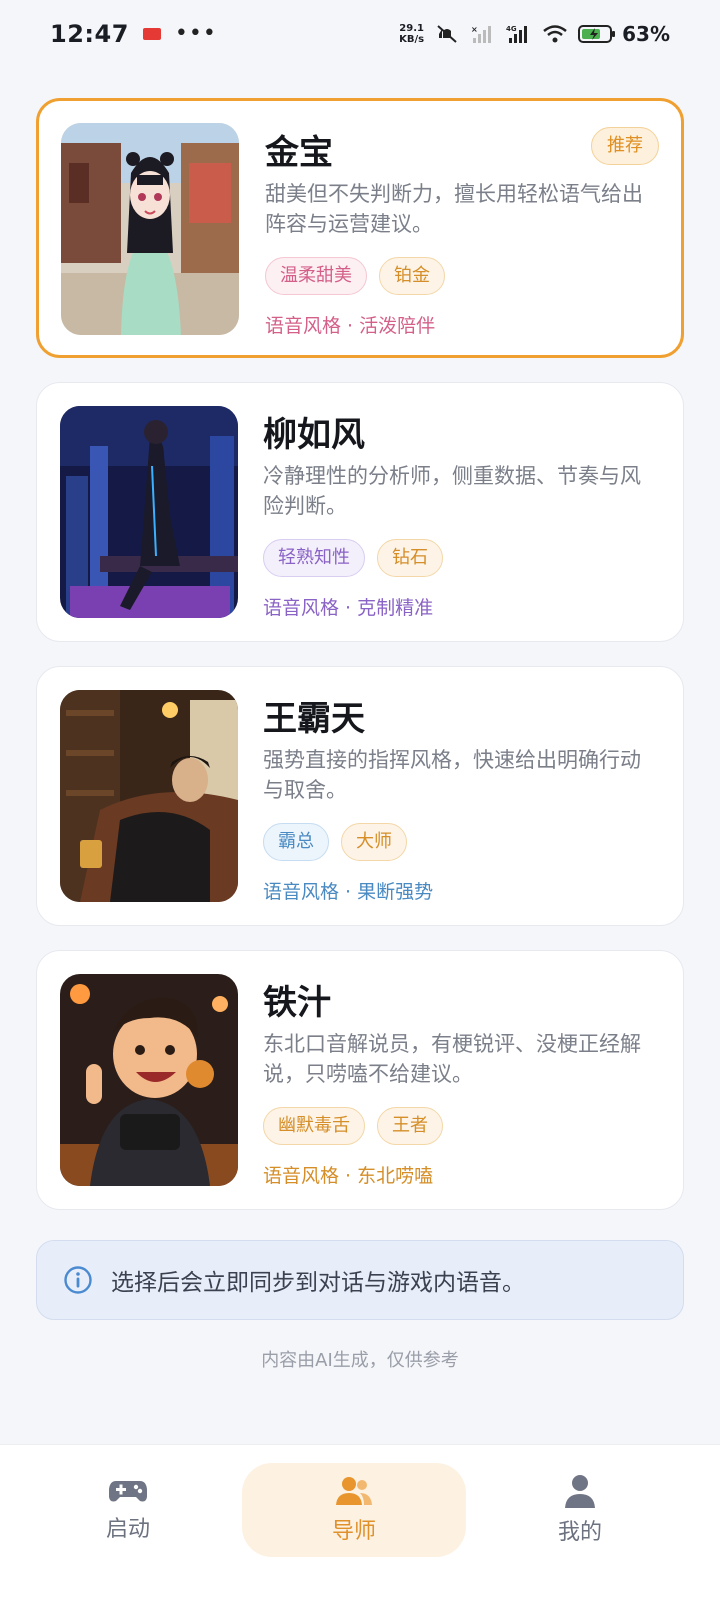  What do you see at coordinates (597, 34) in the screenshot?
I see `battery-icon` at bounding box center [597, 34].